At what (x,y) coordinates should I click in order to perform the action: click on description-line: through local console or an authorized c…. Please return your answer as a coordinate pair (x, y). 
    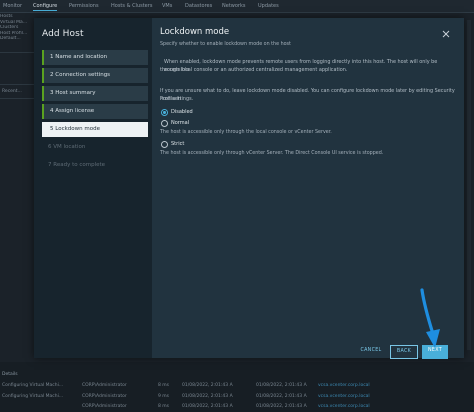
    Looking at the image, I should click on (254, 70).